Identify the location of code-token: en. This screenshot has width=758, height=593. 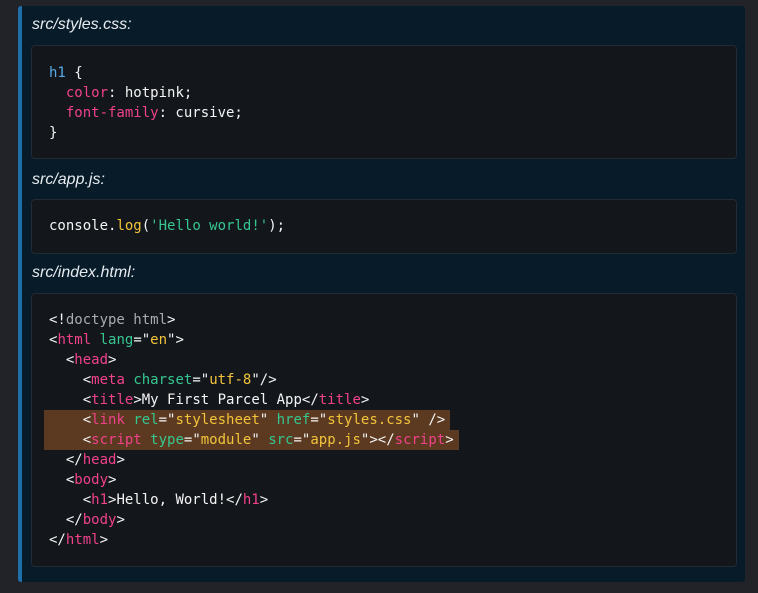
(159, 340).